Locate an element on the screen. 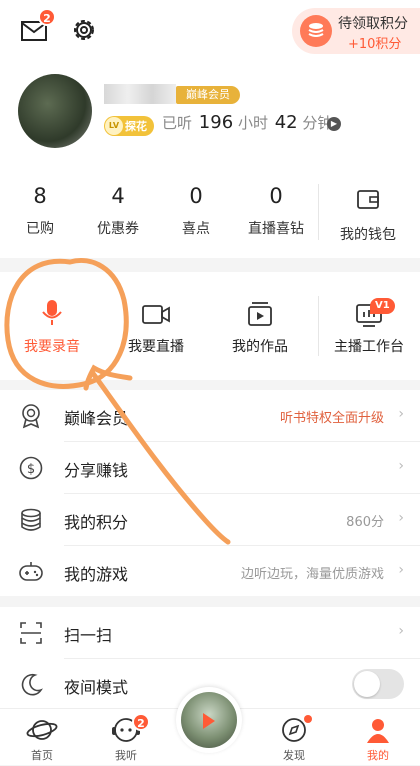 The height and width of the screenshot is (766, 420). anchor-workbench-button: V1 主播工作台 is located at coordinates (369, 326).